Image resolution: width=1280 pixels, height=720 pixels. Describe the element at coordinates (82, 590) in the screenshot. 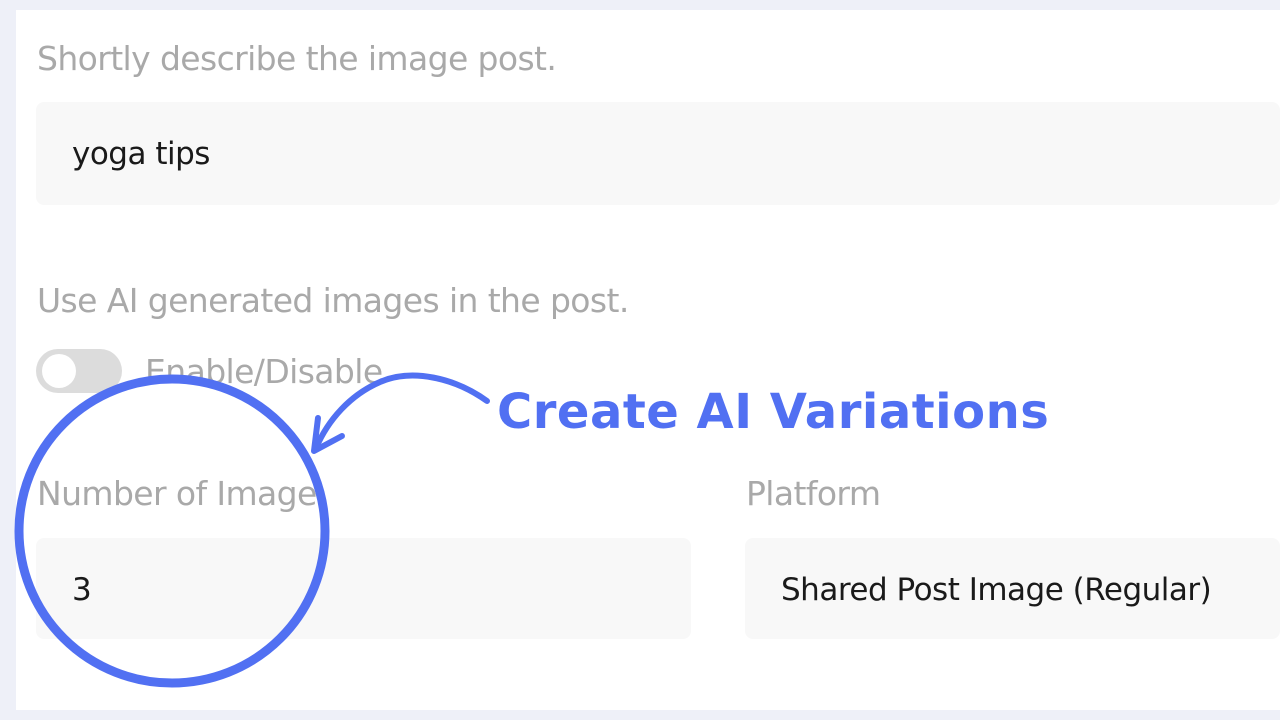

I see `number-of-image-value: 3` at that location.